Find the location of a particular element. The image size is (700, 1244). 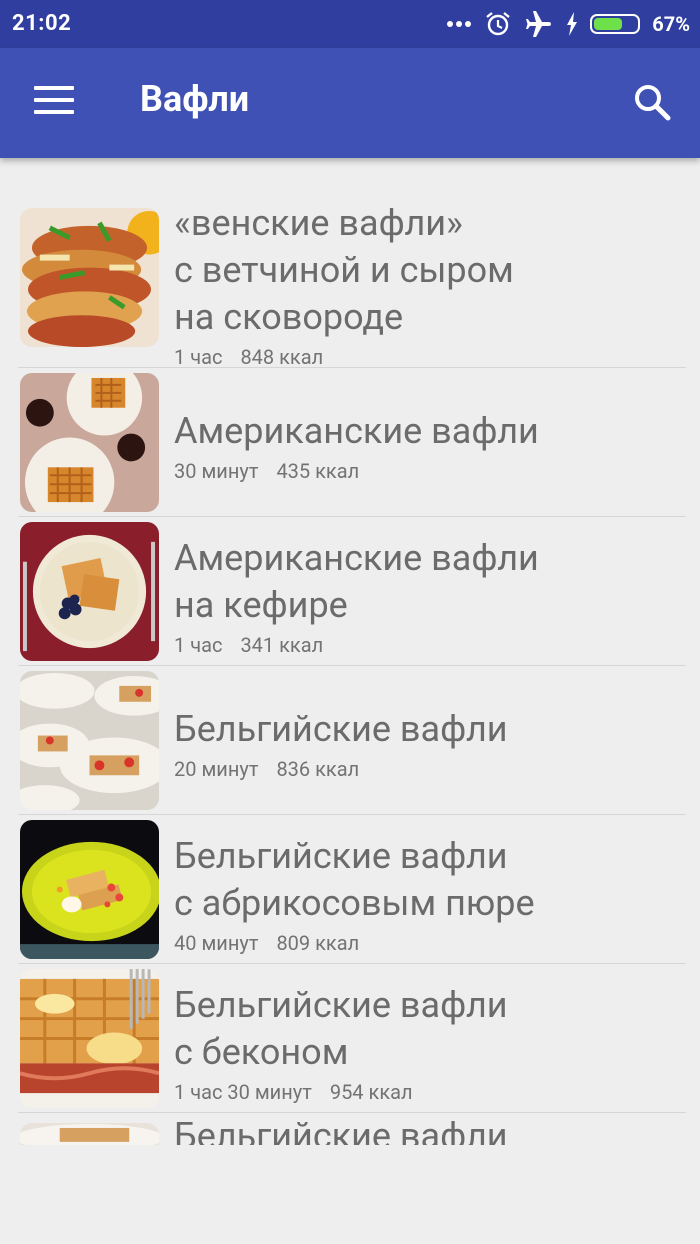

page-title: Вафли is located at coordinates (195, 99).